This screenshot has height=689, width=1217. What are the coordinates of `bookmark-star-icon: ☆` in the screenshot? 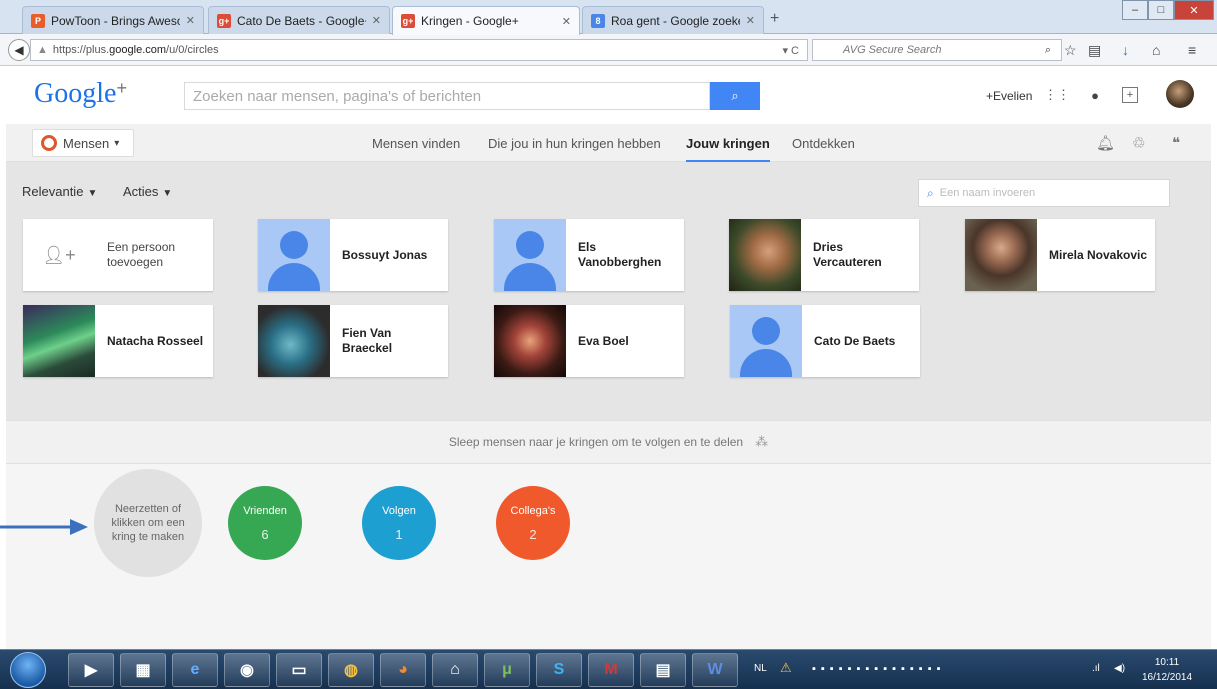 It's located at (1070, 50).